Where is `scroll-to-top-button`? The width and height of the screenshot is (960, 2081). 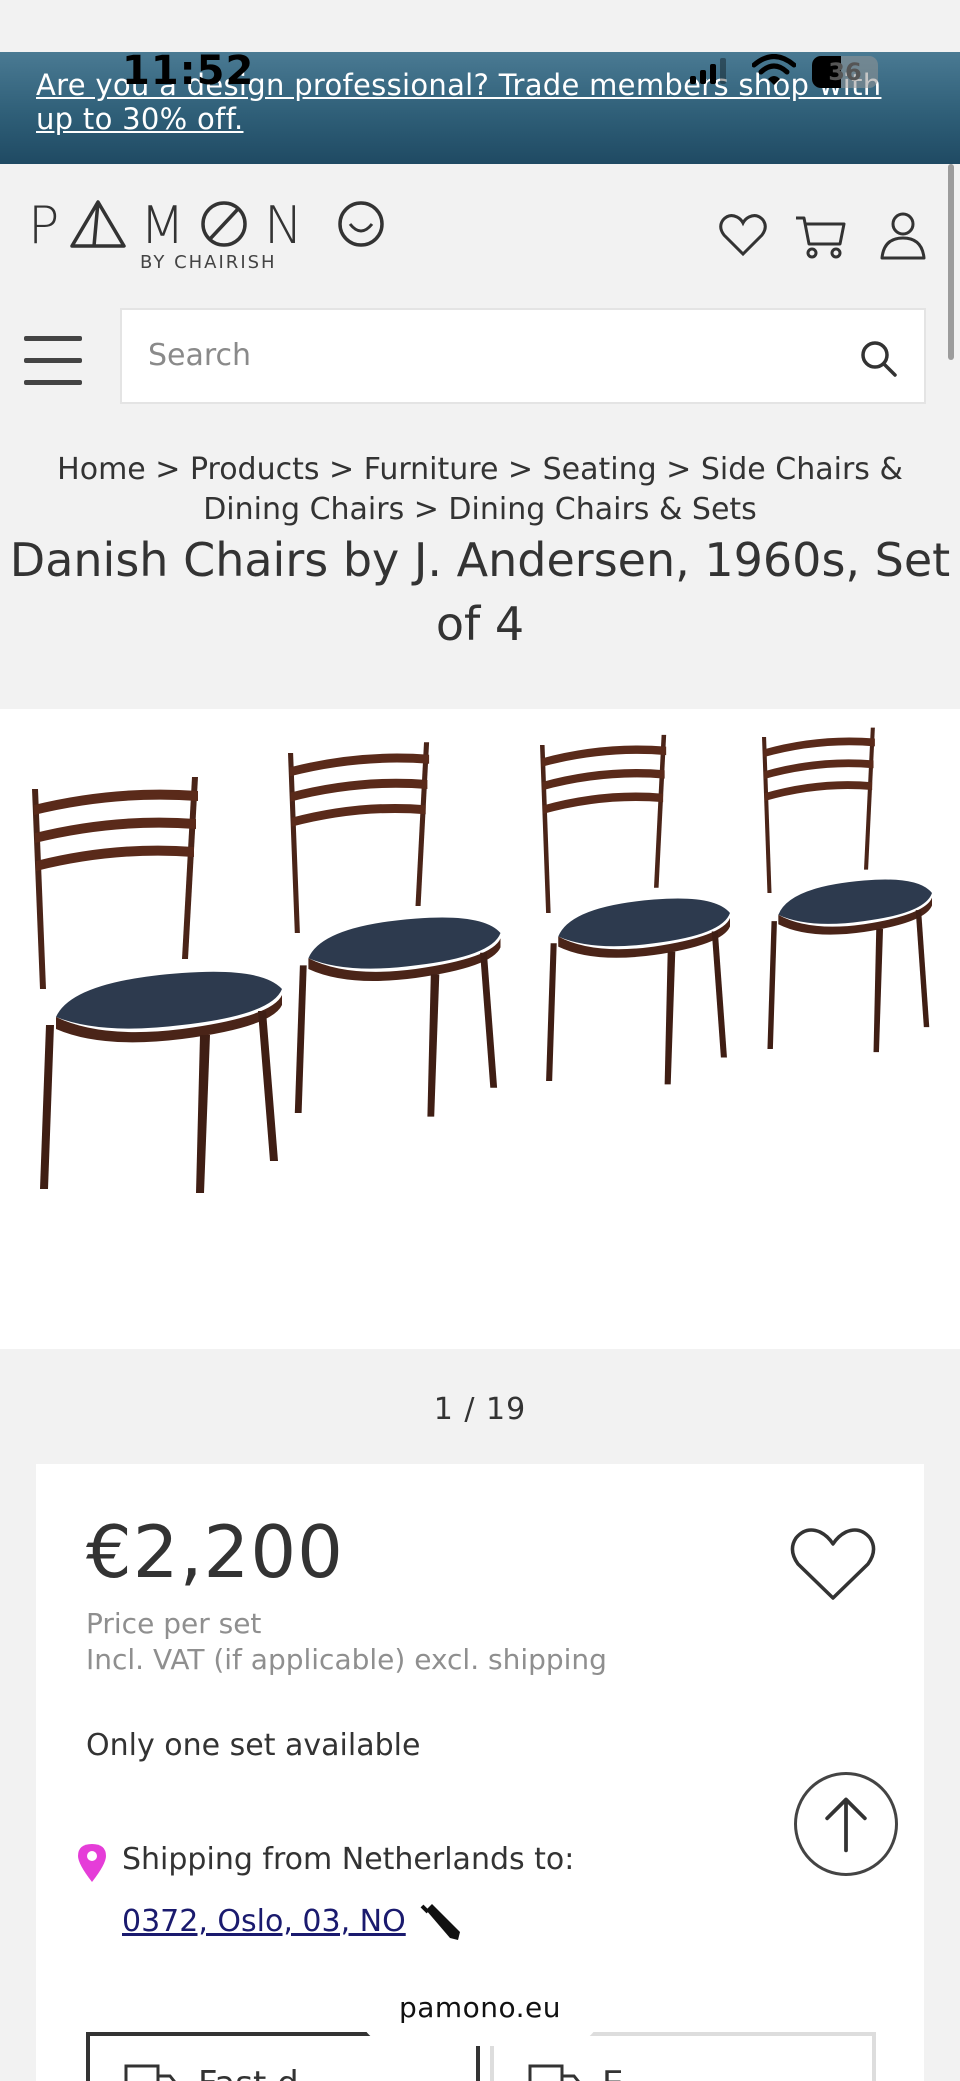
scroll-to-top-button is located at coordinates (846, 1824).